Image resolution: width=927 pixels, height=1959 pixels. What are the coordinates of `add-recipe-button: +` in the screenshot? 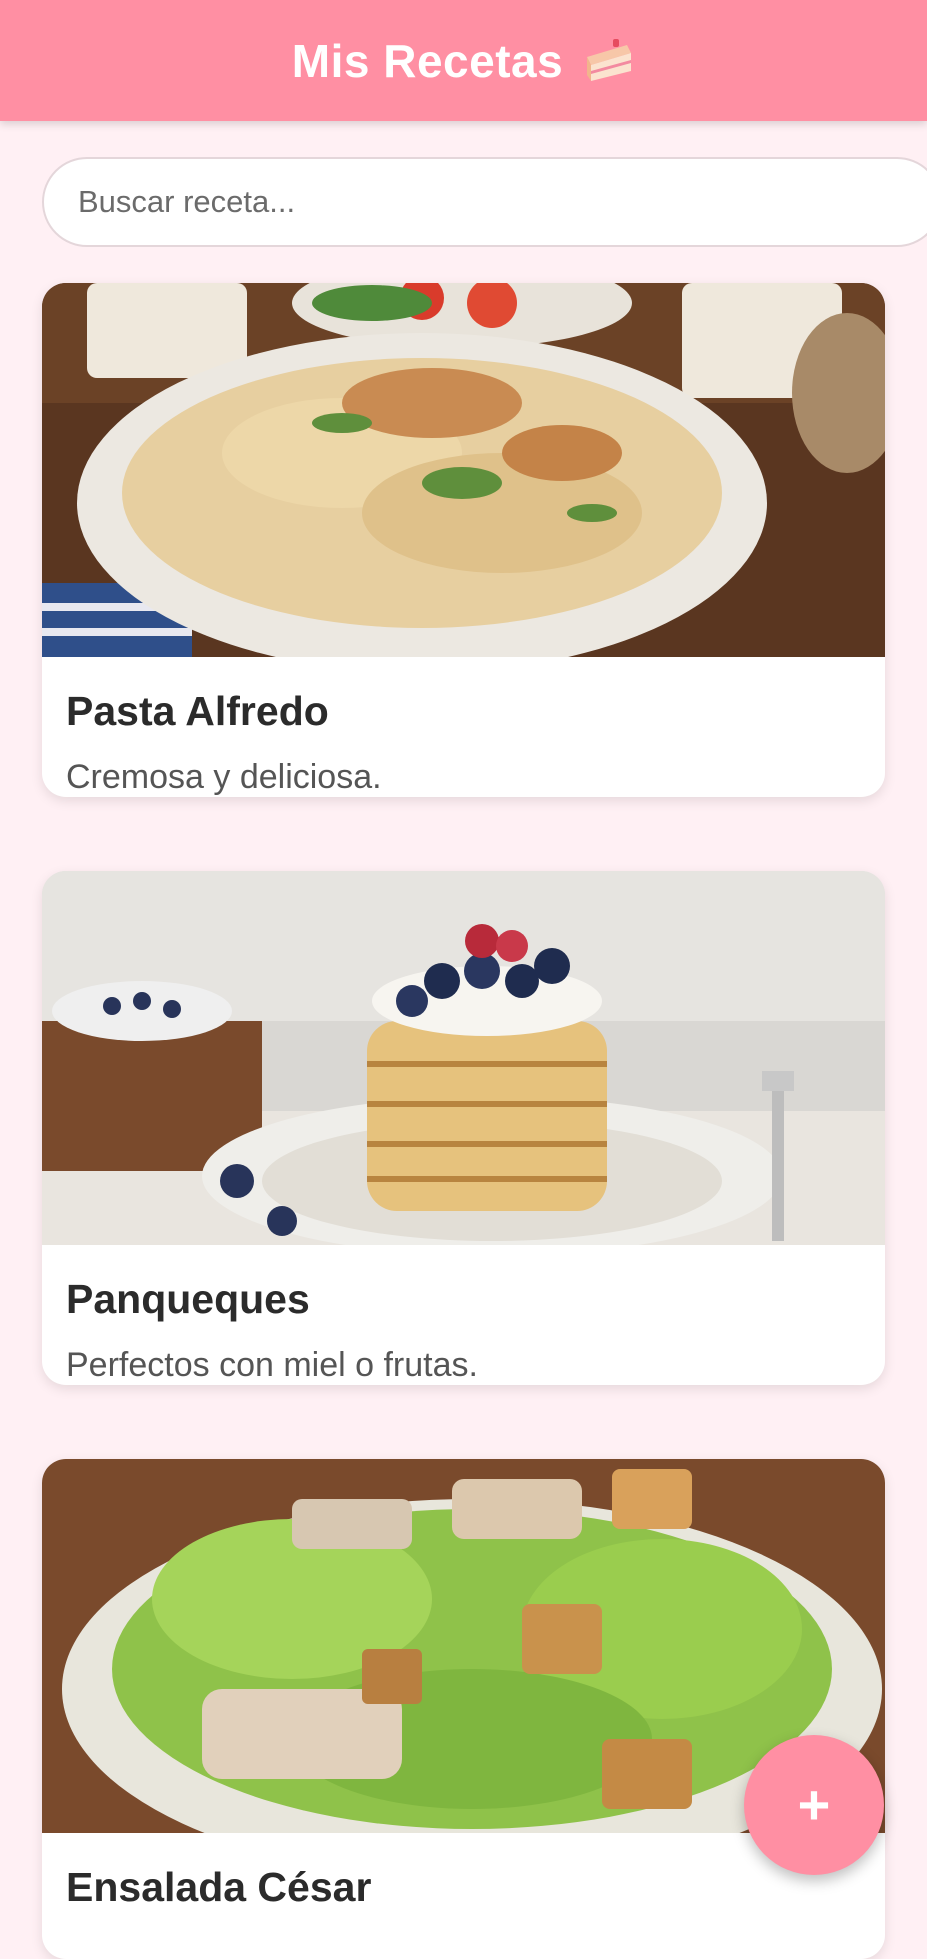 It's located at (814, 1805).